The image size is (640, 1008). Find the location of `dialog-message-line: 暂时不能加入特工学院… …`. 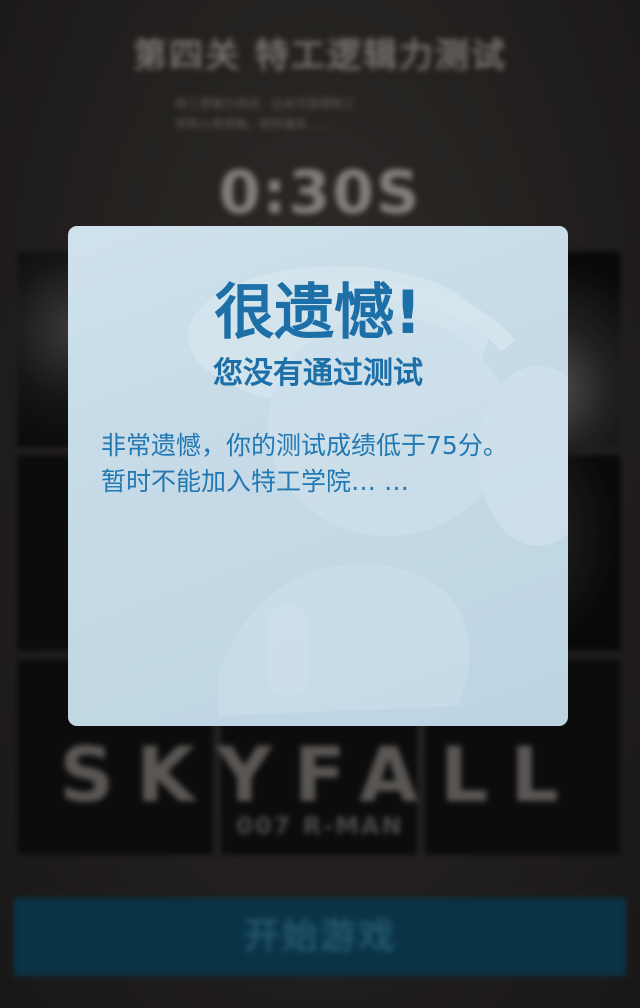

dialog-message-line: 暂时不能加入特工学院… … is located at coordinates (255, 481).